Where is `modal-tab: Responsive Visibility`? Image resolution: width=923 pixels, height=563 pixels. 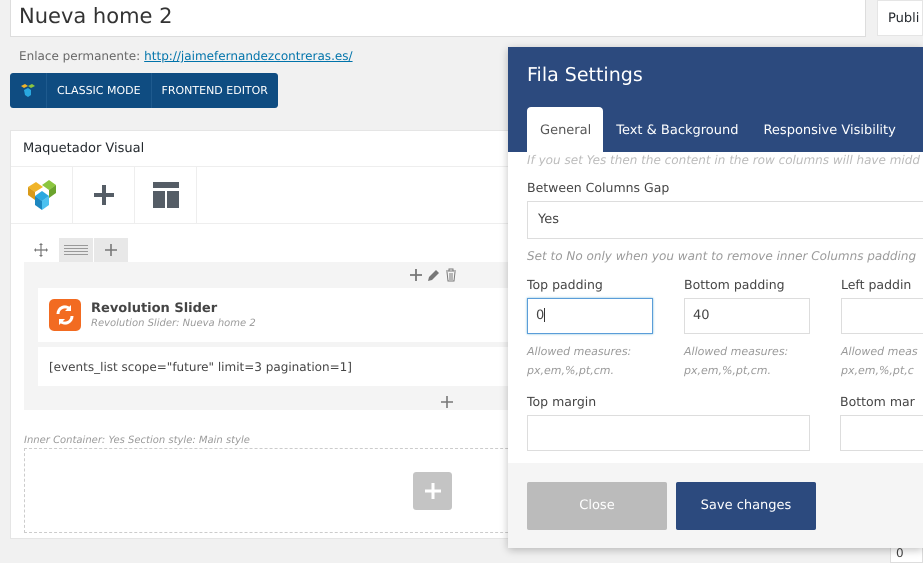 modal-tab: Responsive Visibility is located at coordinates (829, 129).